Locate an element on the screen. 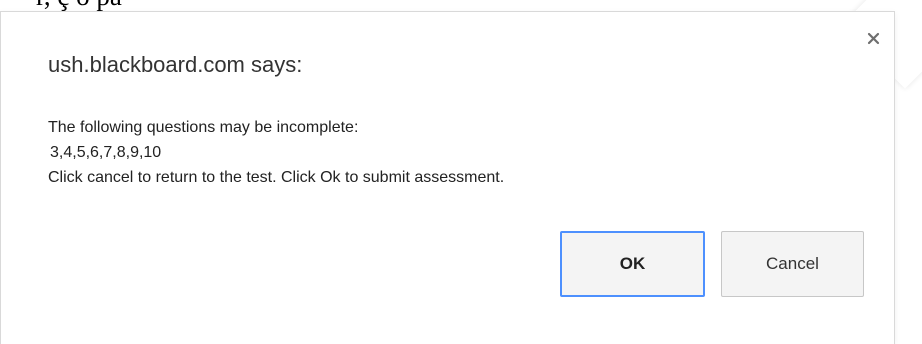 This screenshot has height=344, width=922. cancel-button: Cancel is located at coordinates (792, 264).